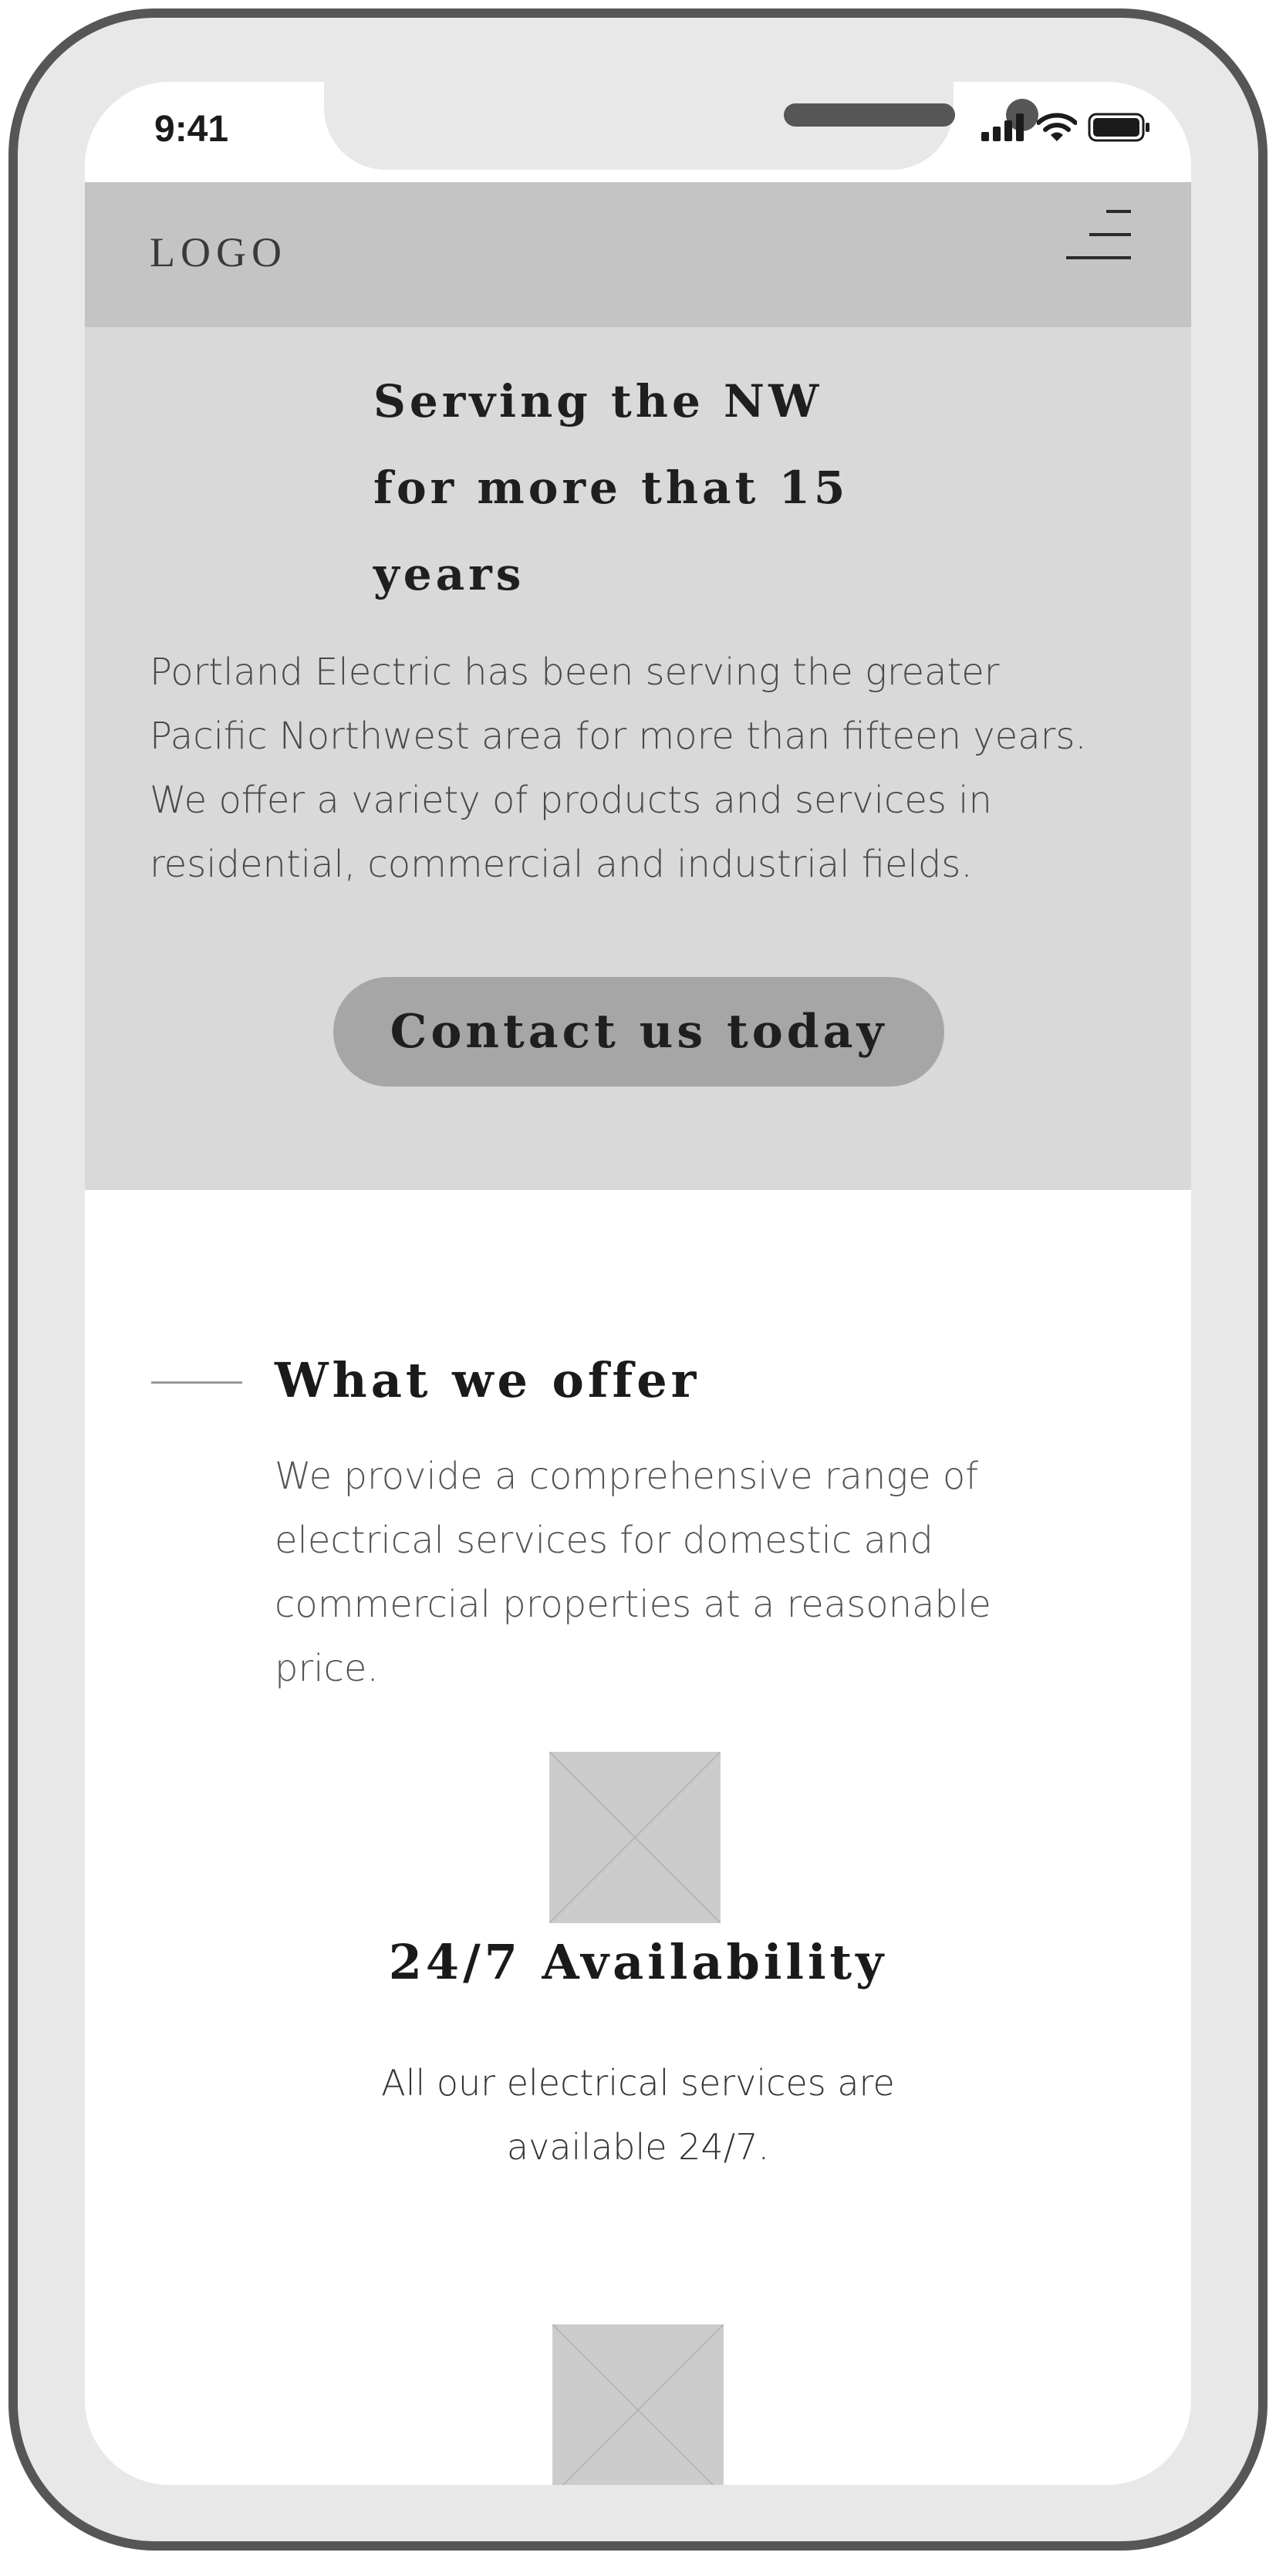  I want to click on offer-text-line: price., so click(327, 1668).